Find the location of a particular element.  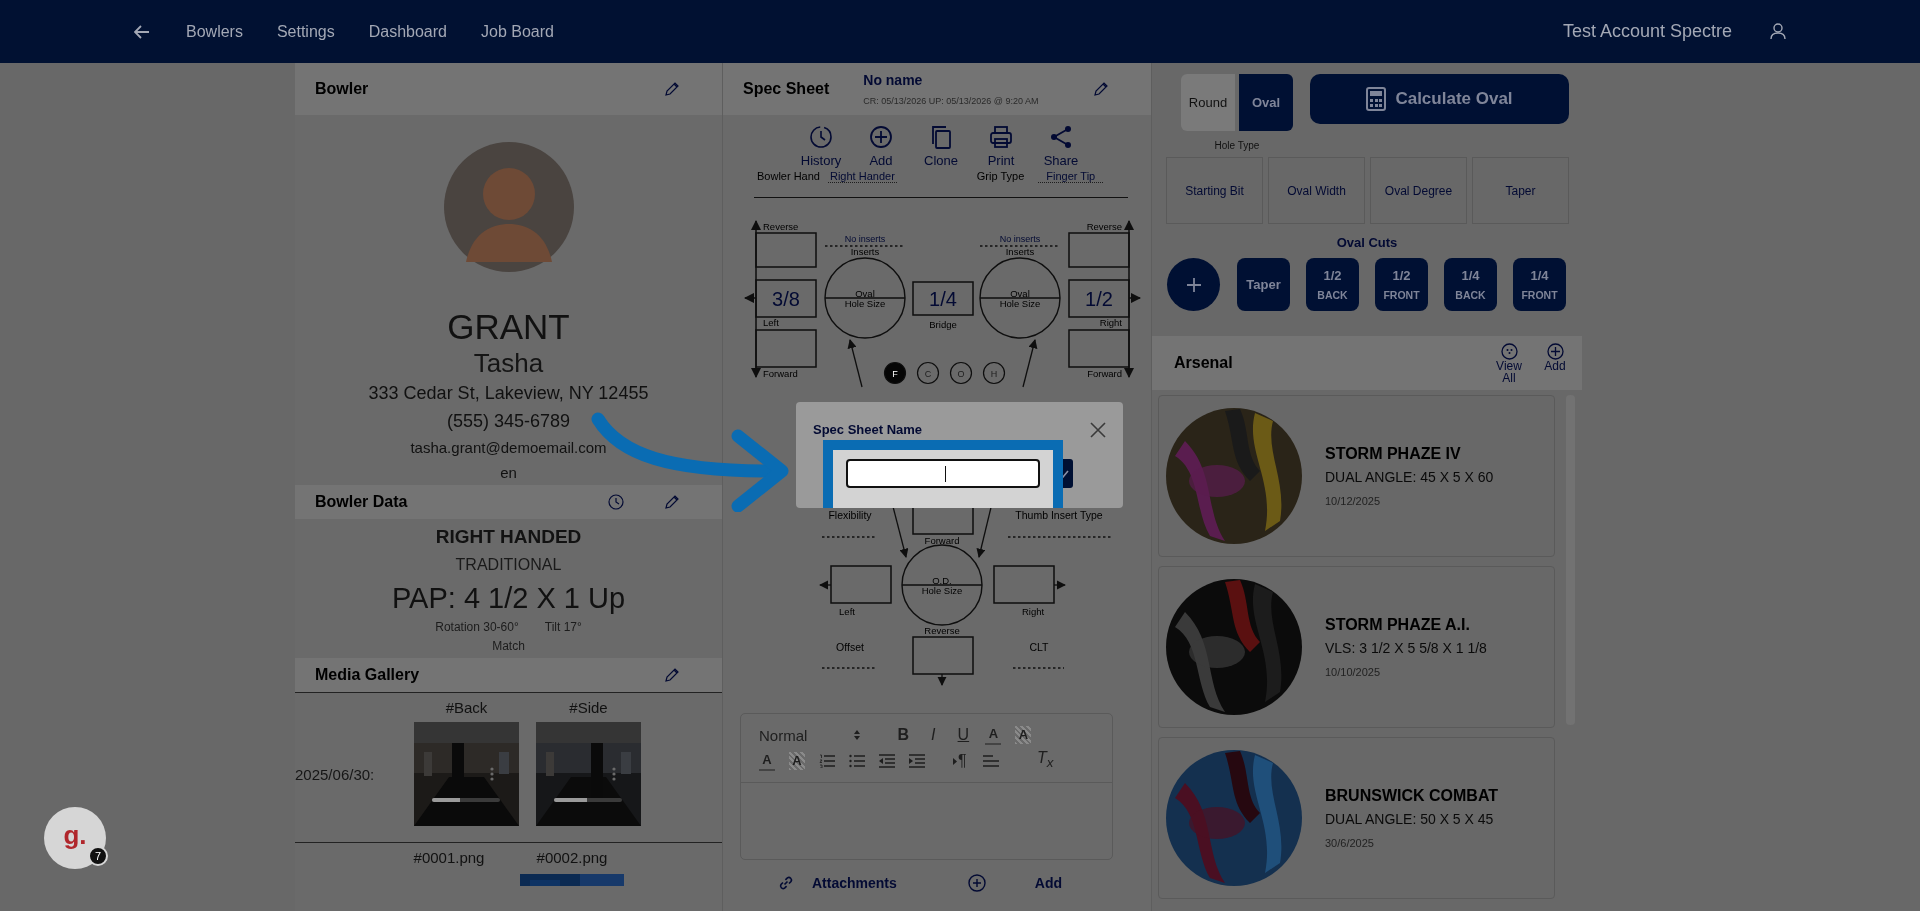

nav-link: Dashboard is located at coordinates (407, 31).